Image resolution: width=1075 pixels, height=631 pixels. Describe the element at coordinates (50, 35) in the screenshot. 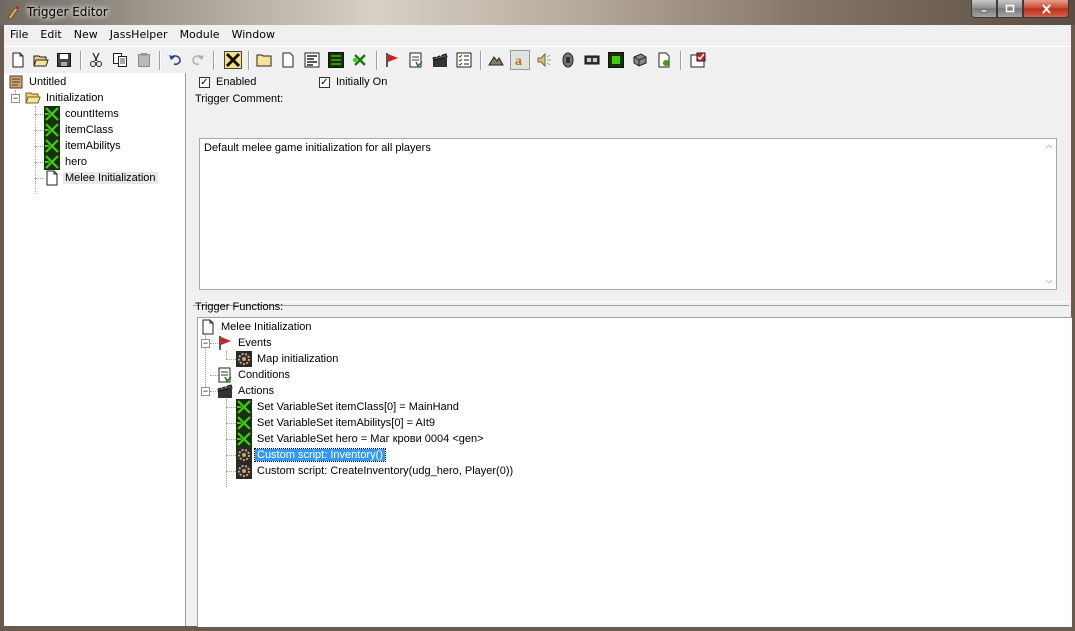

I see `menu-edit: Edit` at that location.